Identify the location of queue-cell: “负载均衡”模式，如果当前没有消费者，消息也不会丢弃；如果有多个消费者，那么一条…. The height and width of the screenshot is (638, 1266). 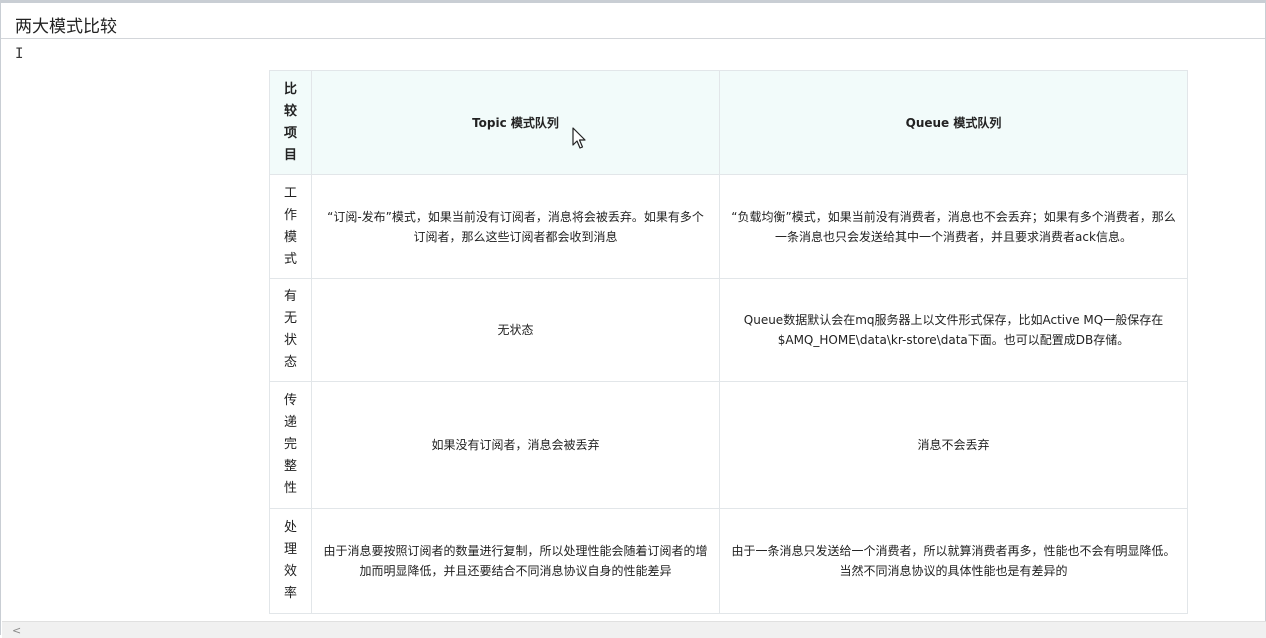
(953, 226).